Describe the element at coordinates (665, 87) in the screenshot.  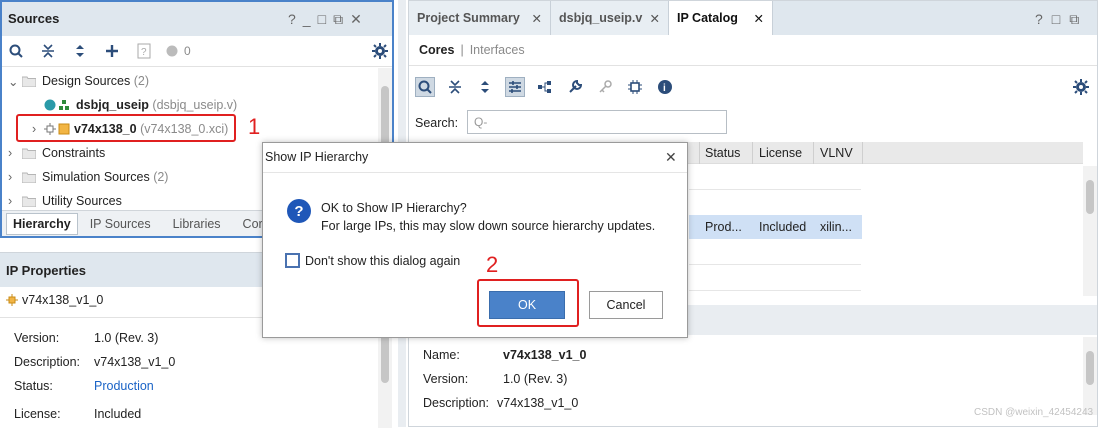
I see `info-icon: i` at that location.